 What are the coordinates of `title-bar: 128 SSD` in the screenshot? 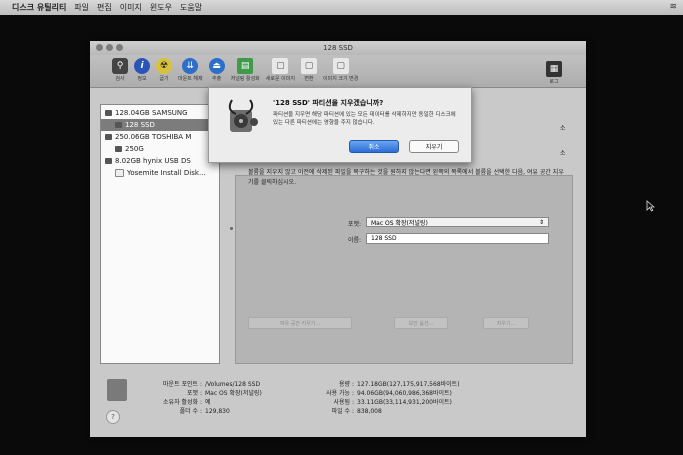 It's located at (338, 48).